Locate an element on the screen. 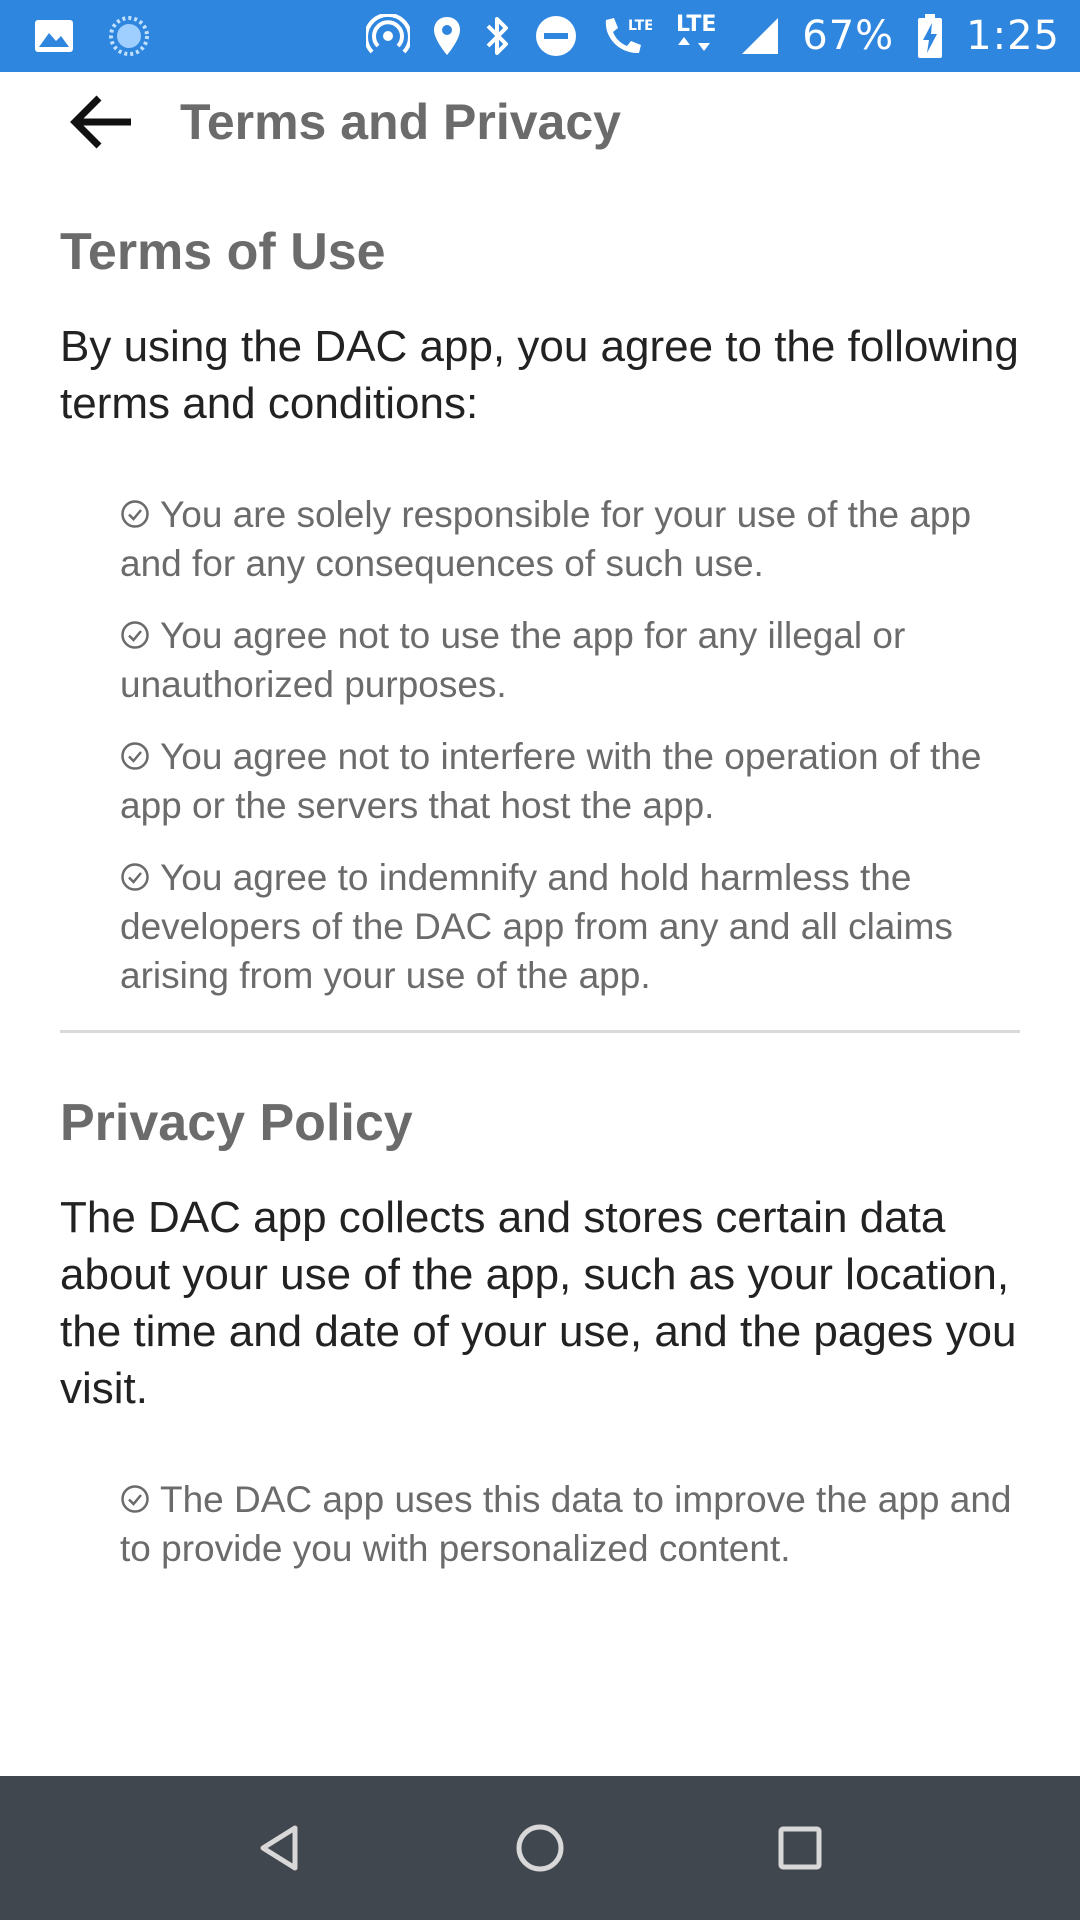  back-nav-icon is located at coordinates (279, 1848).